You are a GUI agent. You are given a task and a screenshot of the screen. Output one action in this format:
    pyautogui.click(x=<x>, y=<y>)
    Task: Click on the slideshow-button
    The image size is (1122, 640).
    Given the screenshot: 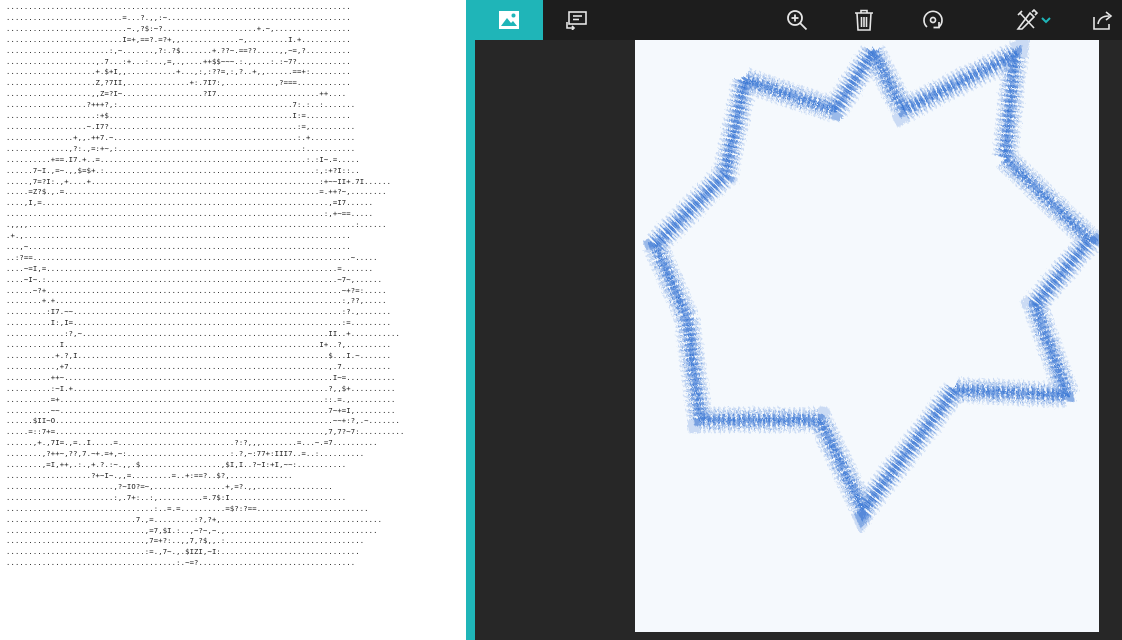 What is the action you would take?
    pyautogui.click(x=577, y=20)
    